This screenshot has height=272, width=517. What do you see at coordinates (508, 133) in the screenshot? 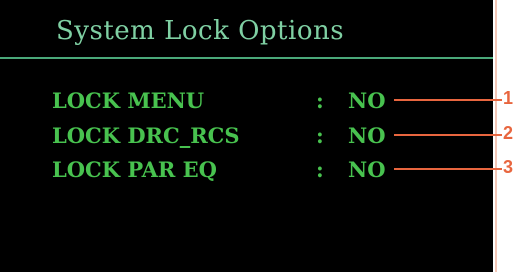
I see `callout-number: 2` at bounding box center [508, 133].